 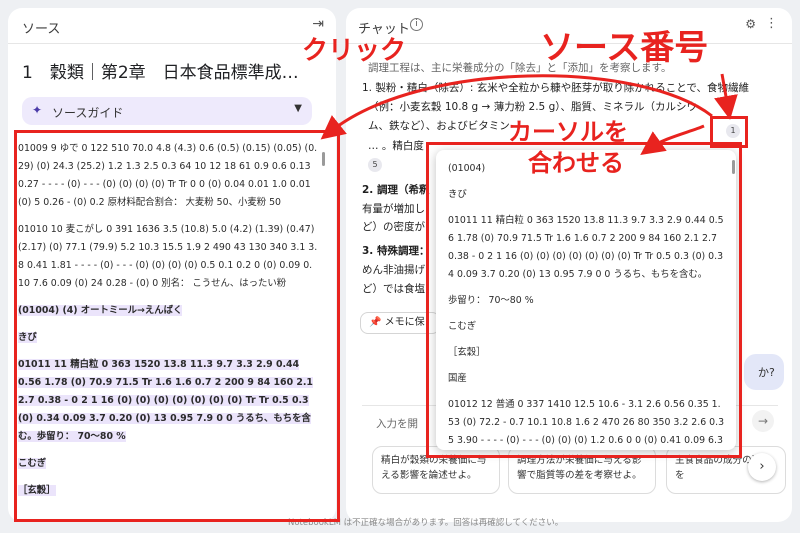 What do you see at coordinates (672, 139) in the screenshot?
I see `arrow-hover-to-popup` at bounding box center [672, 139].